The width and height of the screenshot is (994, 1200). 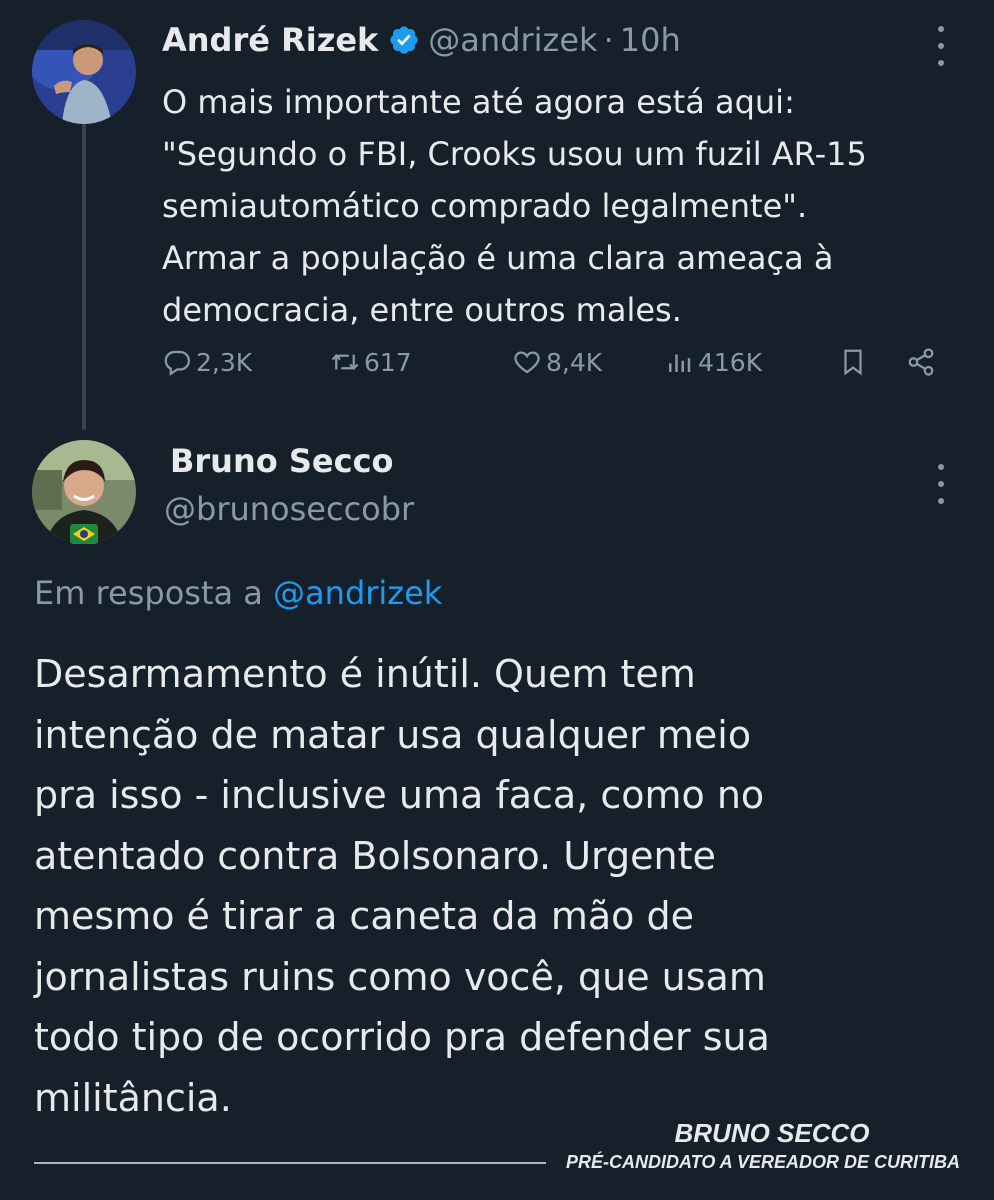 I want to click on share-icon, so click(x=921, y=362).